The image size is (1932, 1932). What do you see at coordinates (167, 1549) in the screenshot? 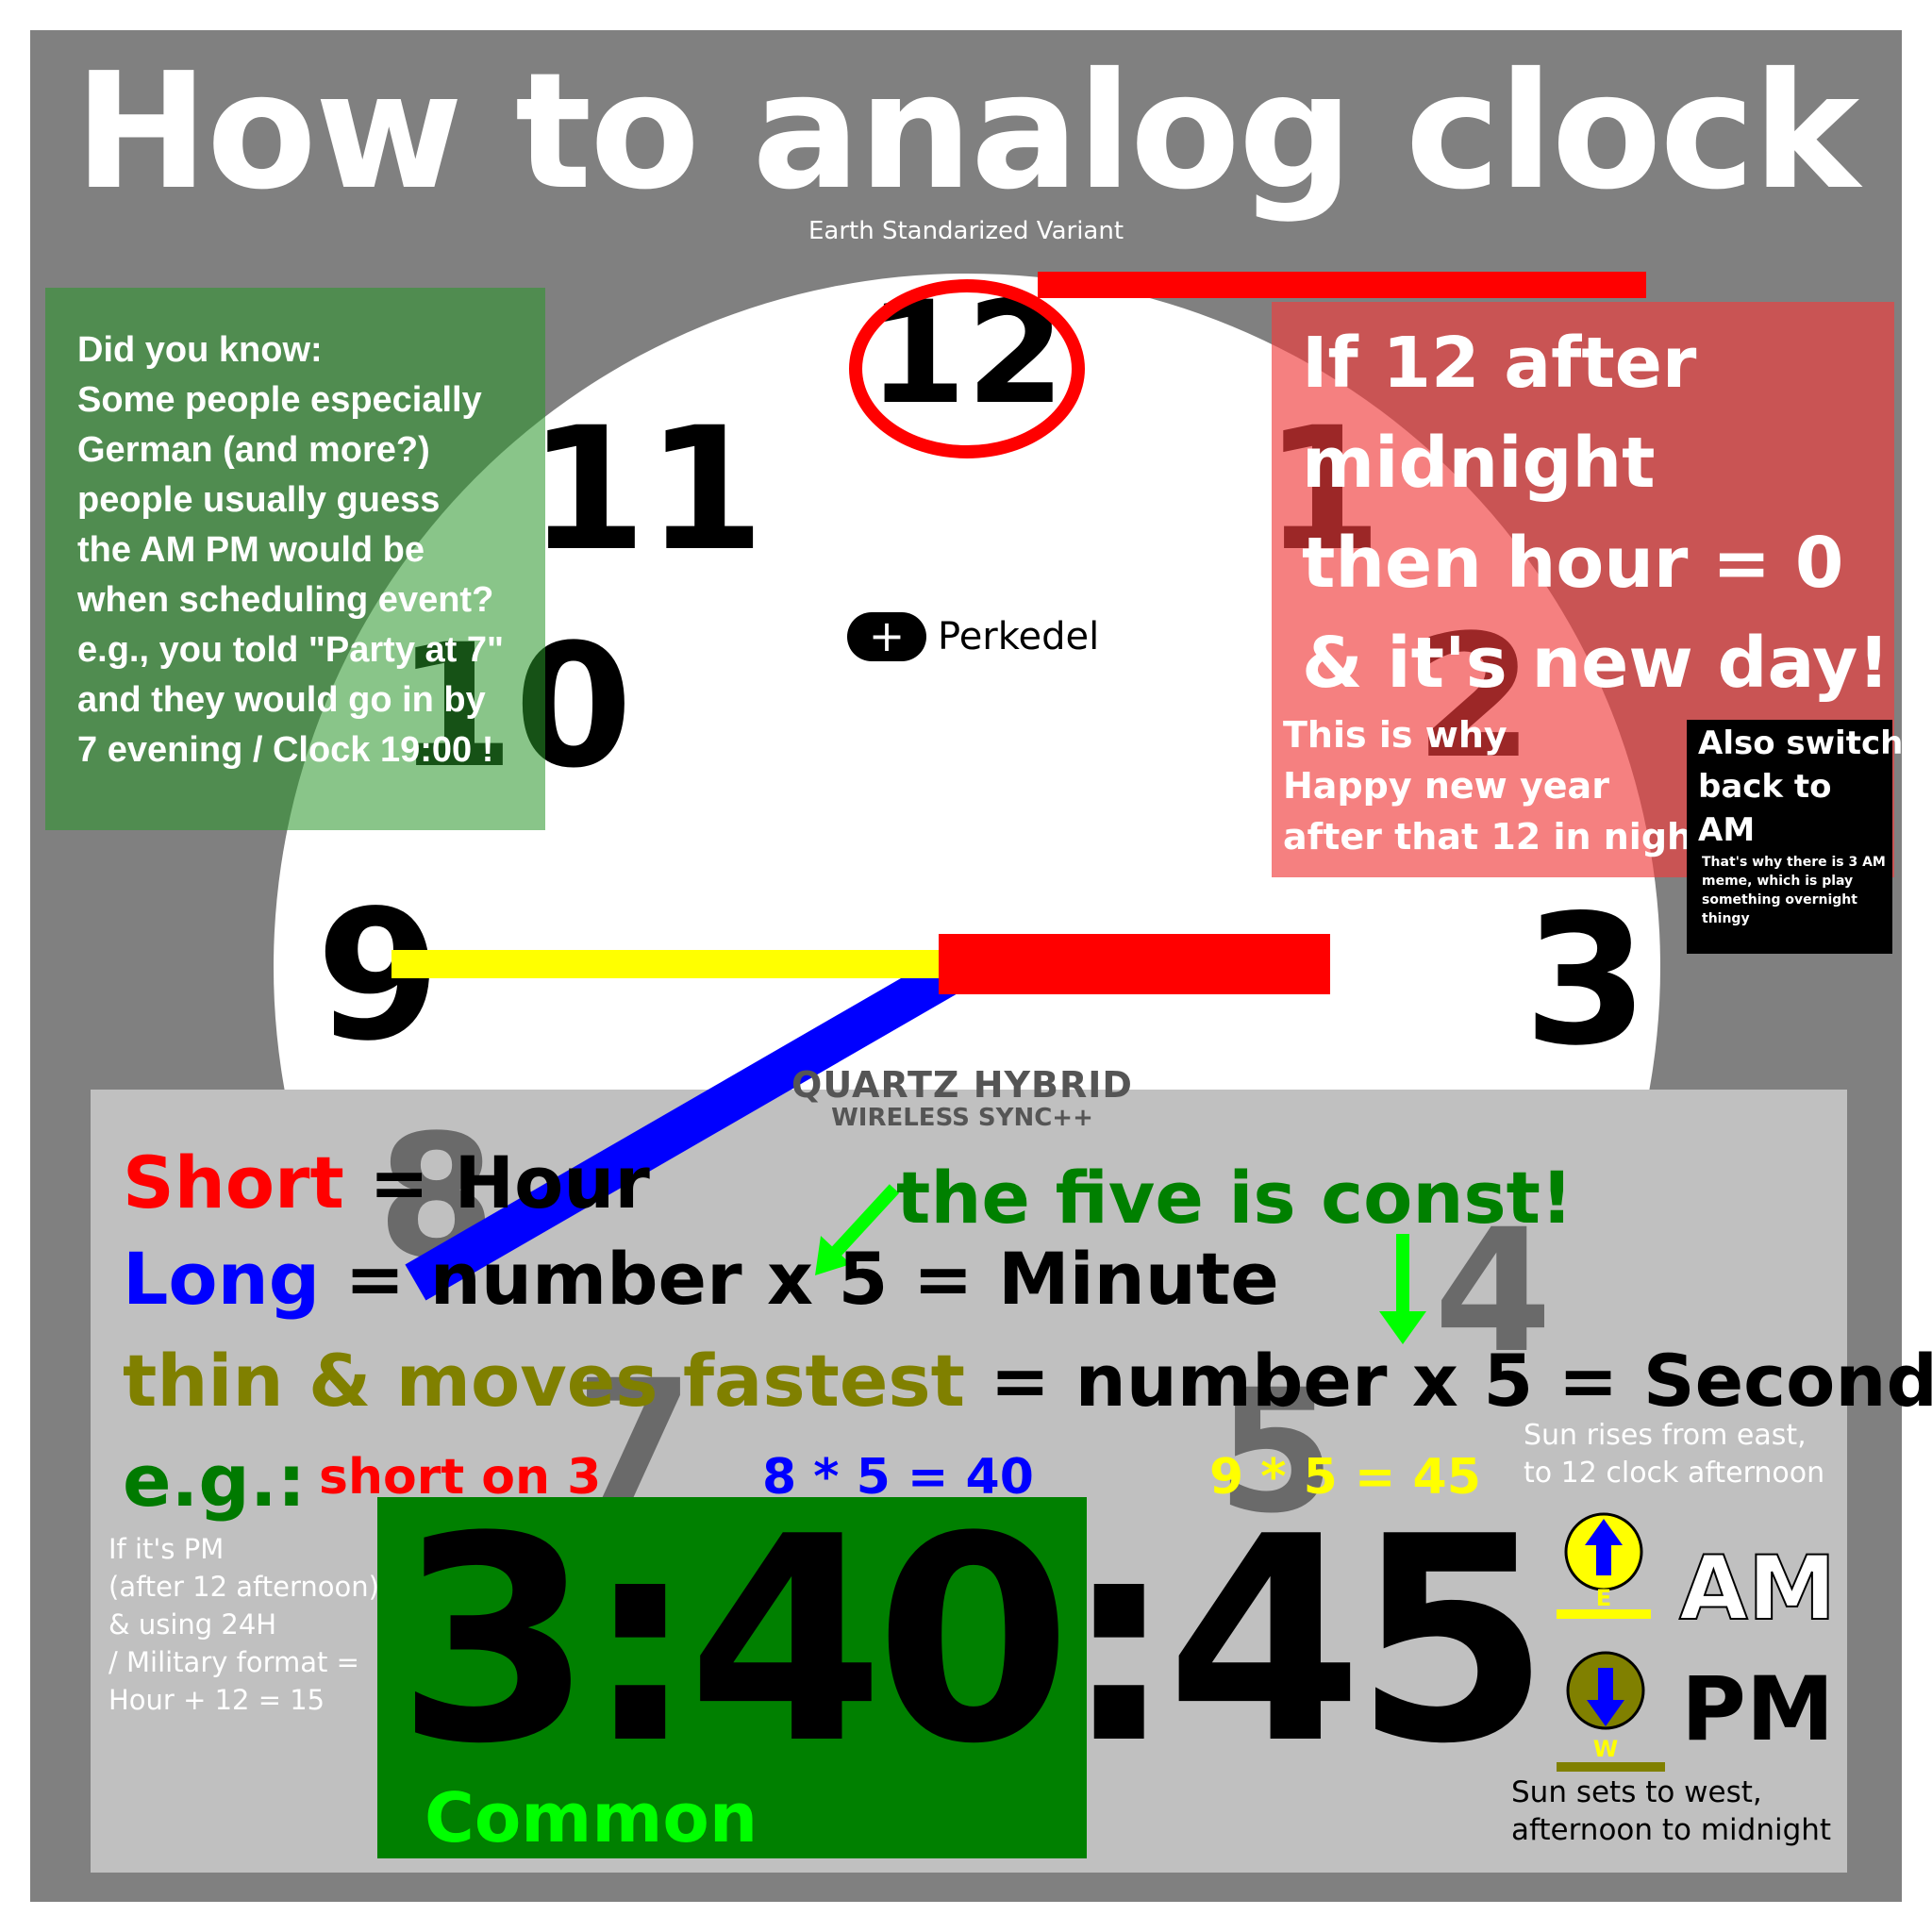
I see `pm-note-line: If it's PM` at bounding box center [167, 1549].